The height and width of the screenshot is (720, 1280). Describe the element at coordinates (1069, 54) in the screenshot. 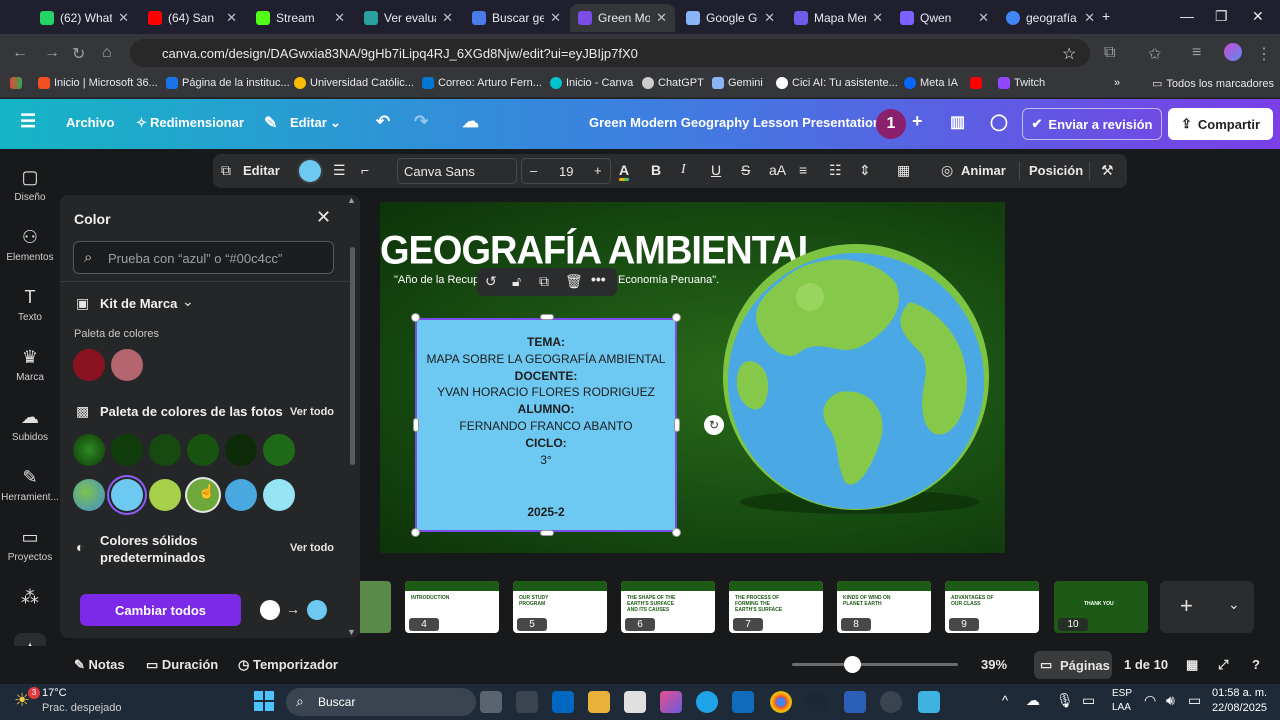

I see `bookmark-star-icon: ☆` at that location.